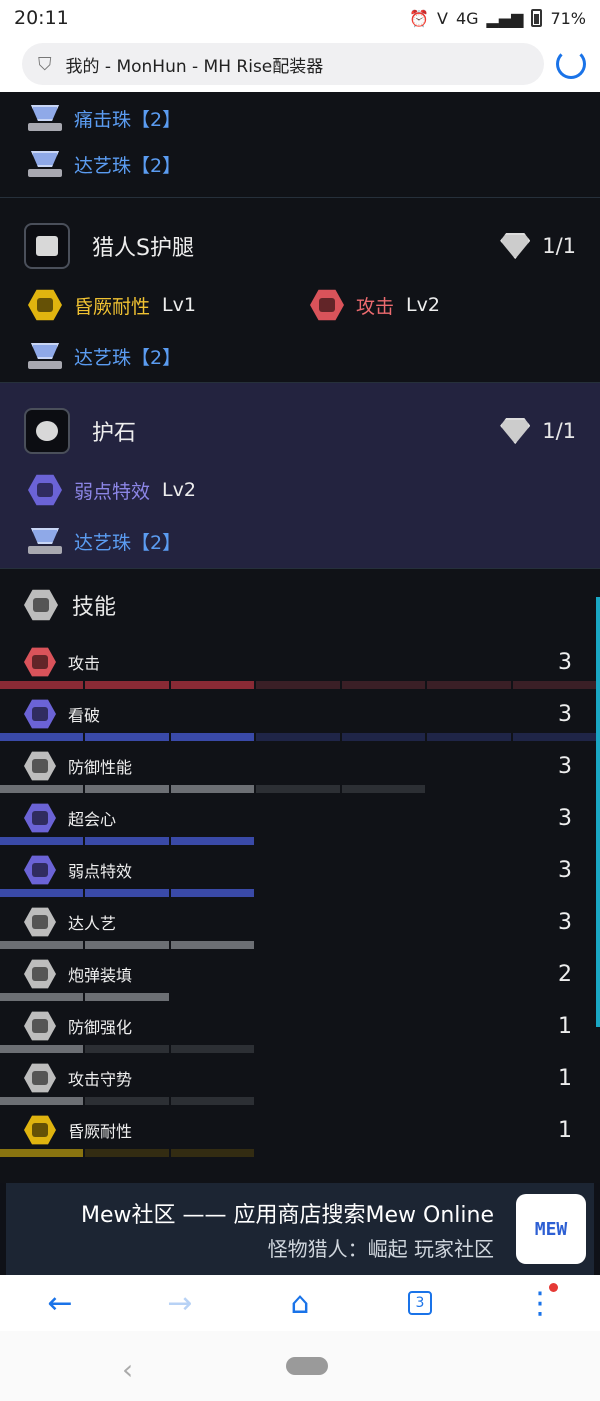  I want to click on skill-summary-row: 攻击守势 1, so click(300, 1083).